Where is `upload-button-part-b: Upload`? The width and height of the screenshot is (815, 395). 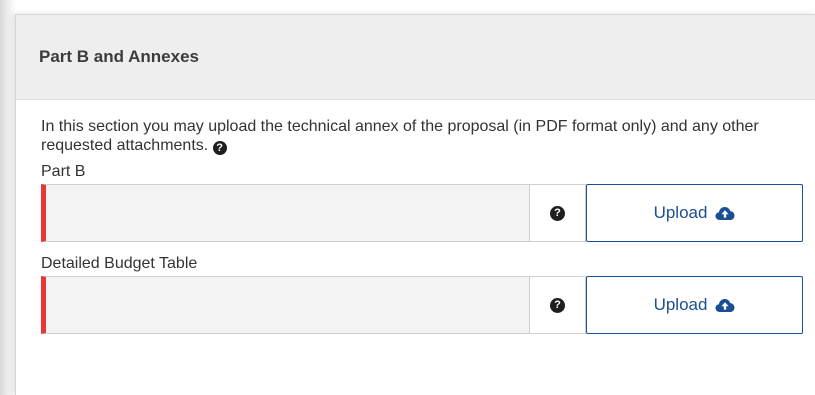 upload-button-part-b: Upload is located at coordinates (694, 213).